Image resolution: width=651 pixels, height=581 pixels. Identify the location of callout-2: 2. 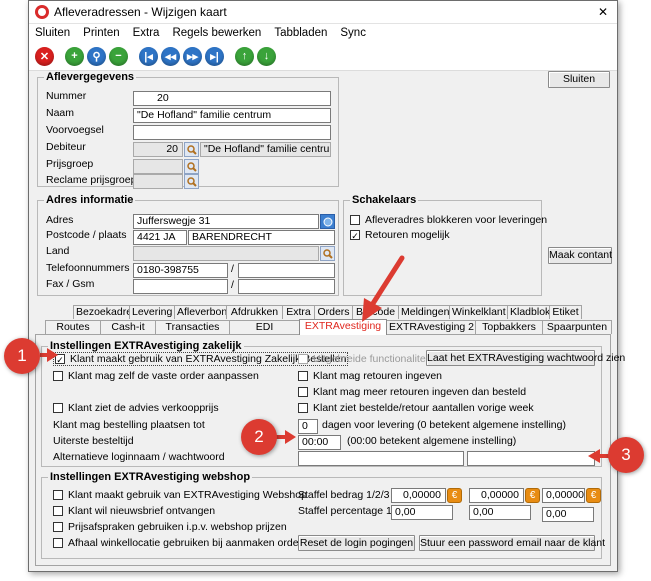
(259, 437).